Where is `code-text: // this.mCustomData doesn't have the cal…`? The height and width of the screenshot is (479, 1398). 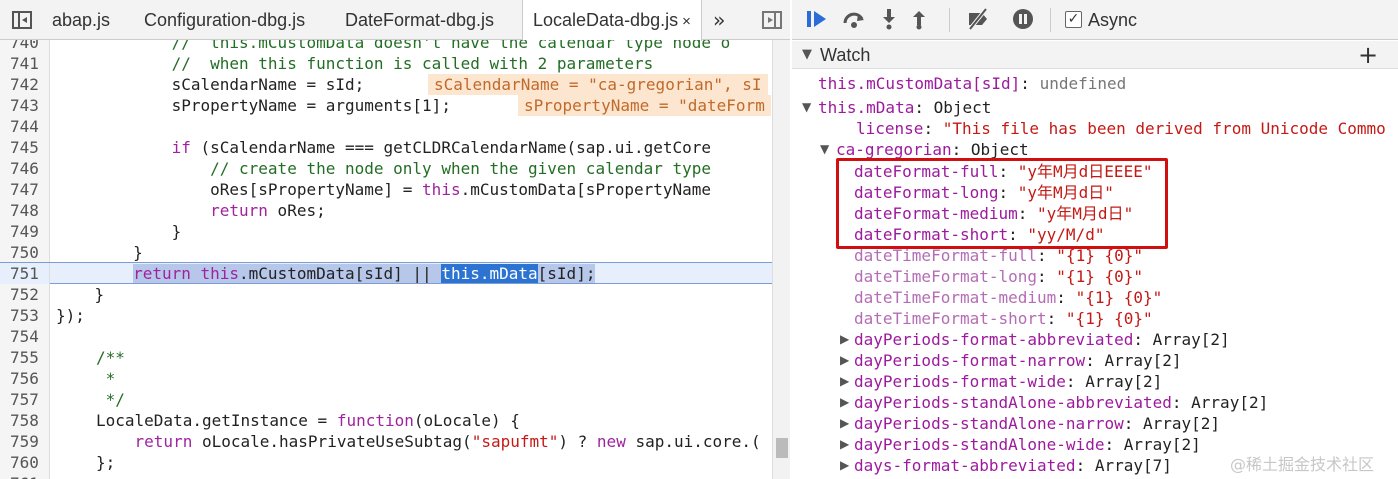
code-text: // this.mCustomData doesn't have the cal… is located at coordinates (393, 46).